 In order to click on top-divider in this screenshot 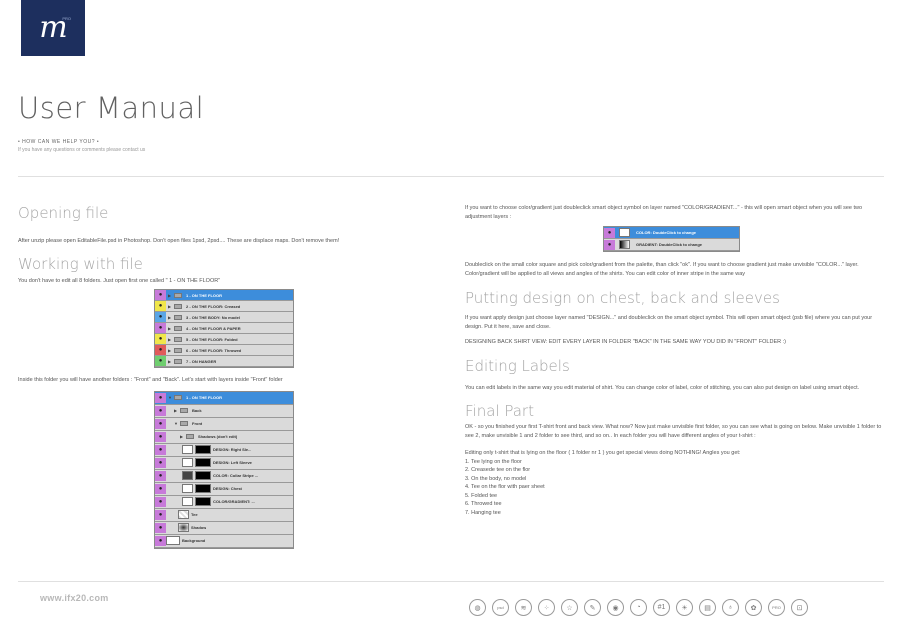, I will do `click(451, 176)`.